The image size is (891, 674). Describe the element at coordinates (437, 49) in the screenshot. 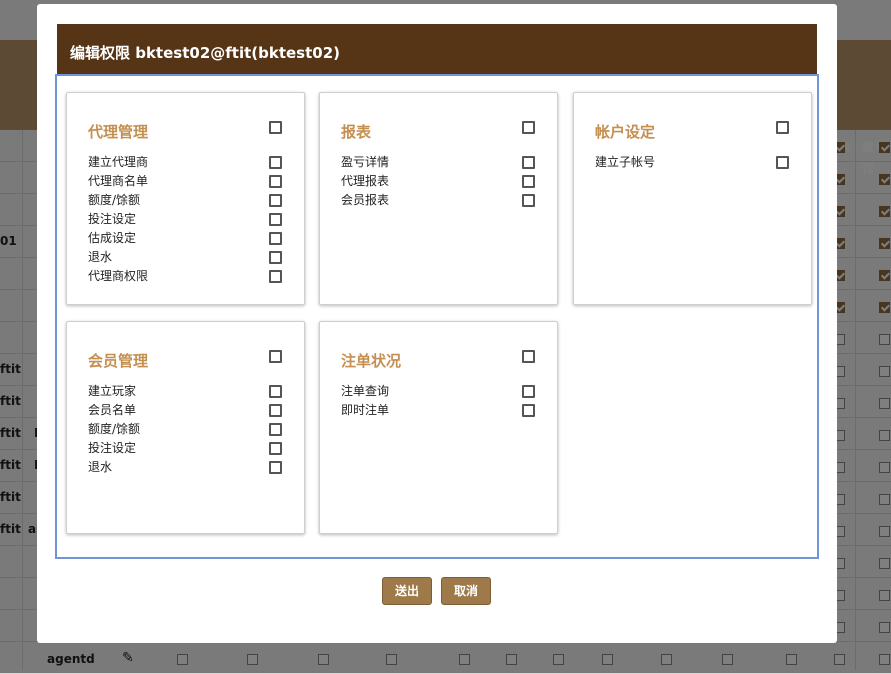

I see `modal-title: 编辑权限 bktest02@ftit(bktest02)` at that location.